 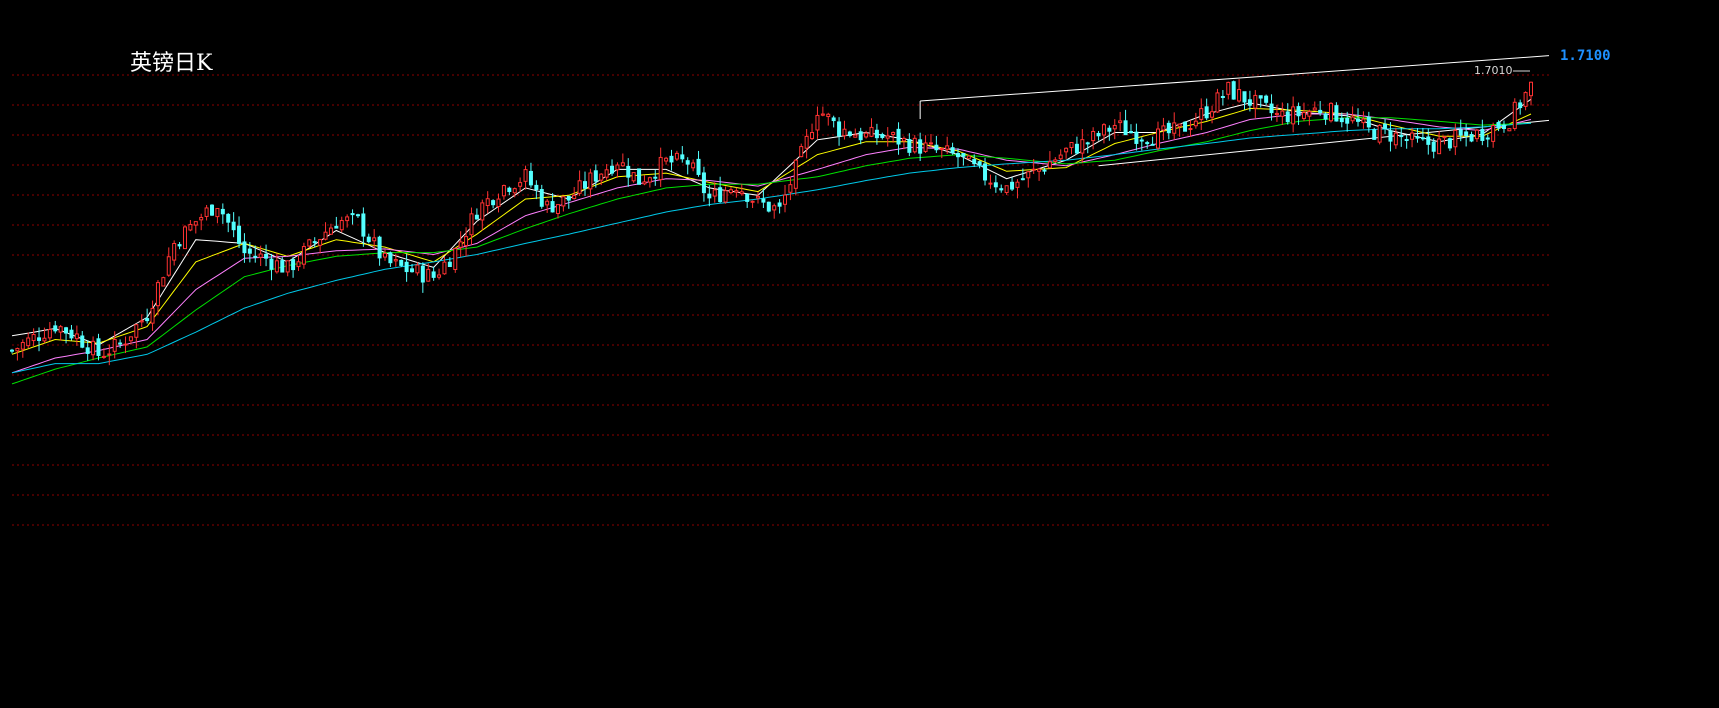 I want to click on high-price-annotation: 1.7010, so click(x=1493, y=70).